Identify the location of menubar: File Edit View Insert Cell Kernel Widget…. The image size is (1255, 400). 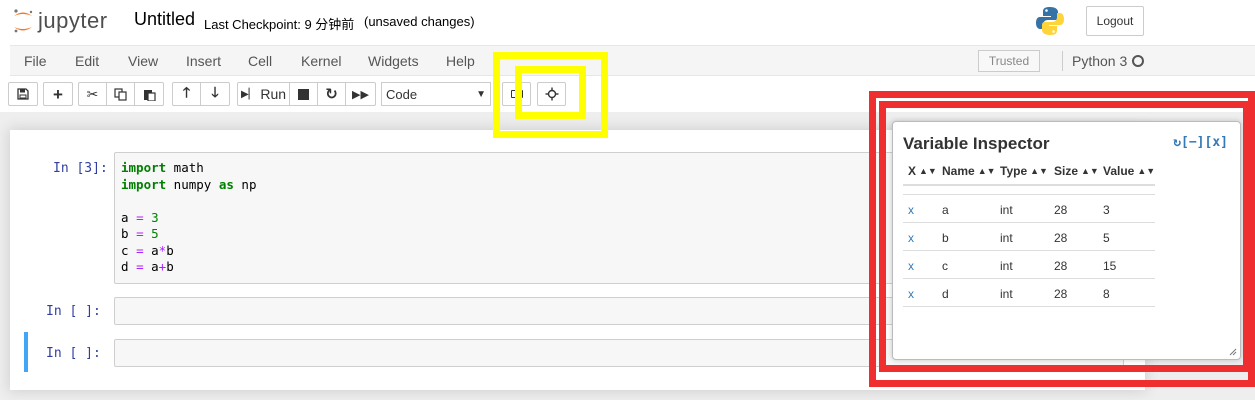
(632, 60).